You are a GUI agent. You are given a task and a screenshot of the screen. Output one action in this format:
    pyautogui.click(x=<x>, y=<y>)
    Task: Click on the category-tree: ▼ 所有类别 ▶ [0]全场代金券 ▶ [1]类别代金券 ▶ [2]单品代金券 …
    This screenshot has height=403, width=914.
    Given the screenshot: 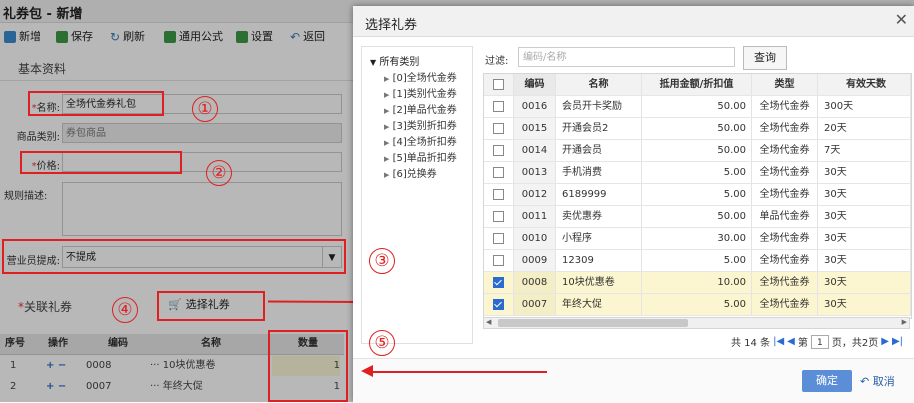 What is the action you would take?
    pyautogui.click(x=417, y=195)
    